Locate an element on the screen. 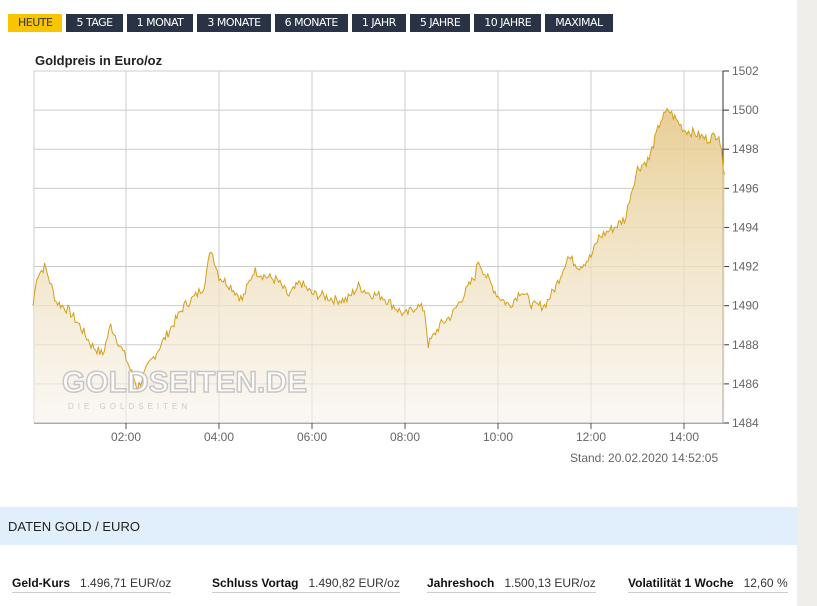 Image resolution: width=817 pixels, height=606 pixels. ytick-label: 1490 is located at coordinates (745, 306).